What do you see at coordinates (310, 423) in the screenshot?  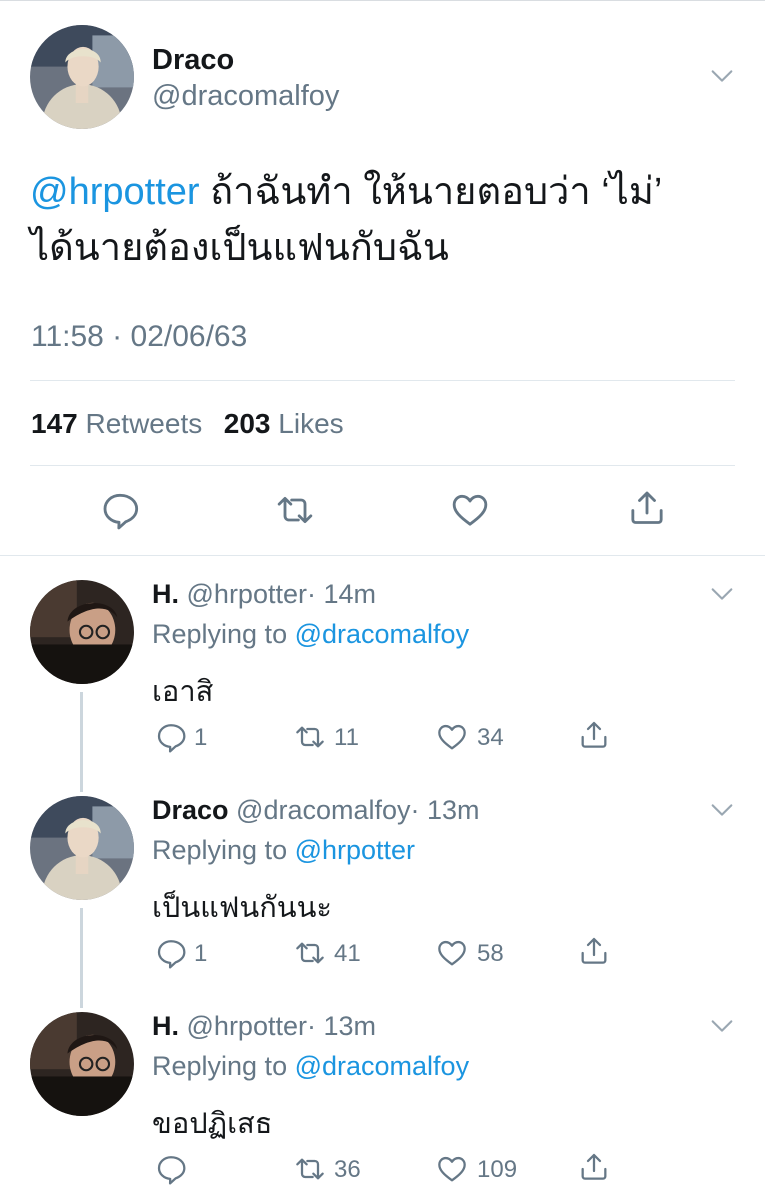 I see `likes-label: Likes` at bounding box center [310, 423].